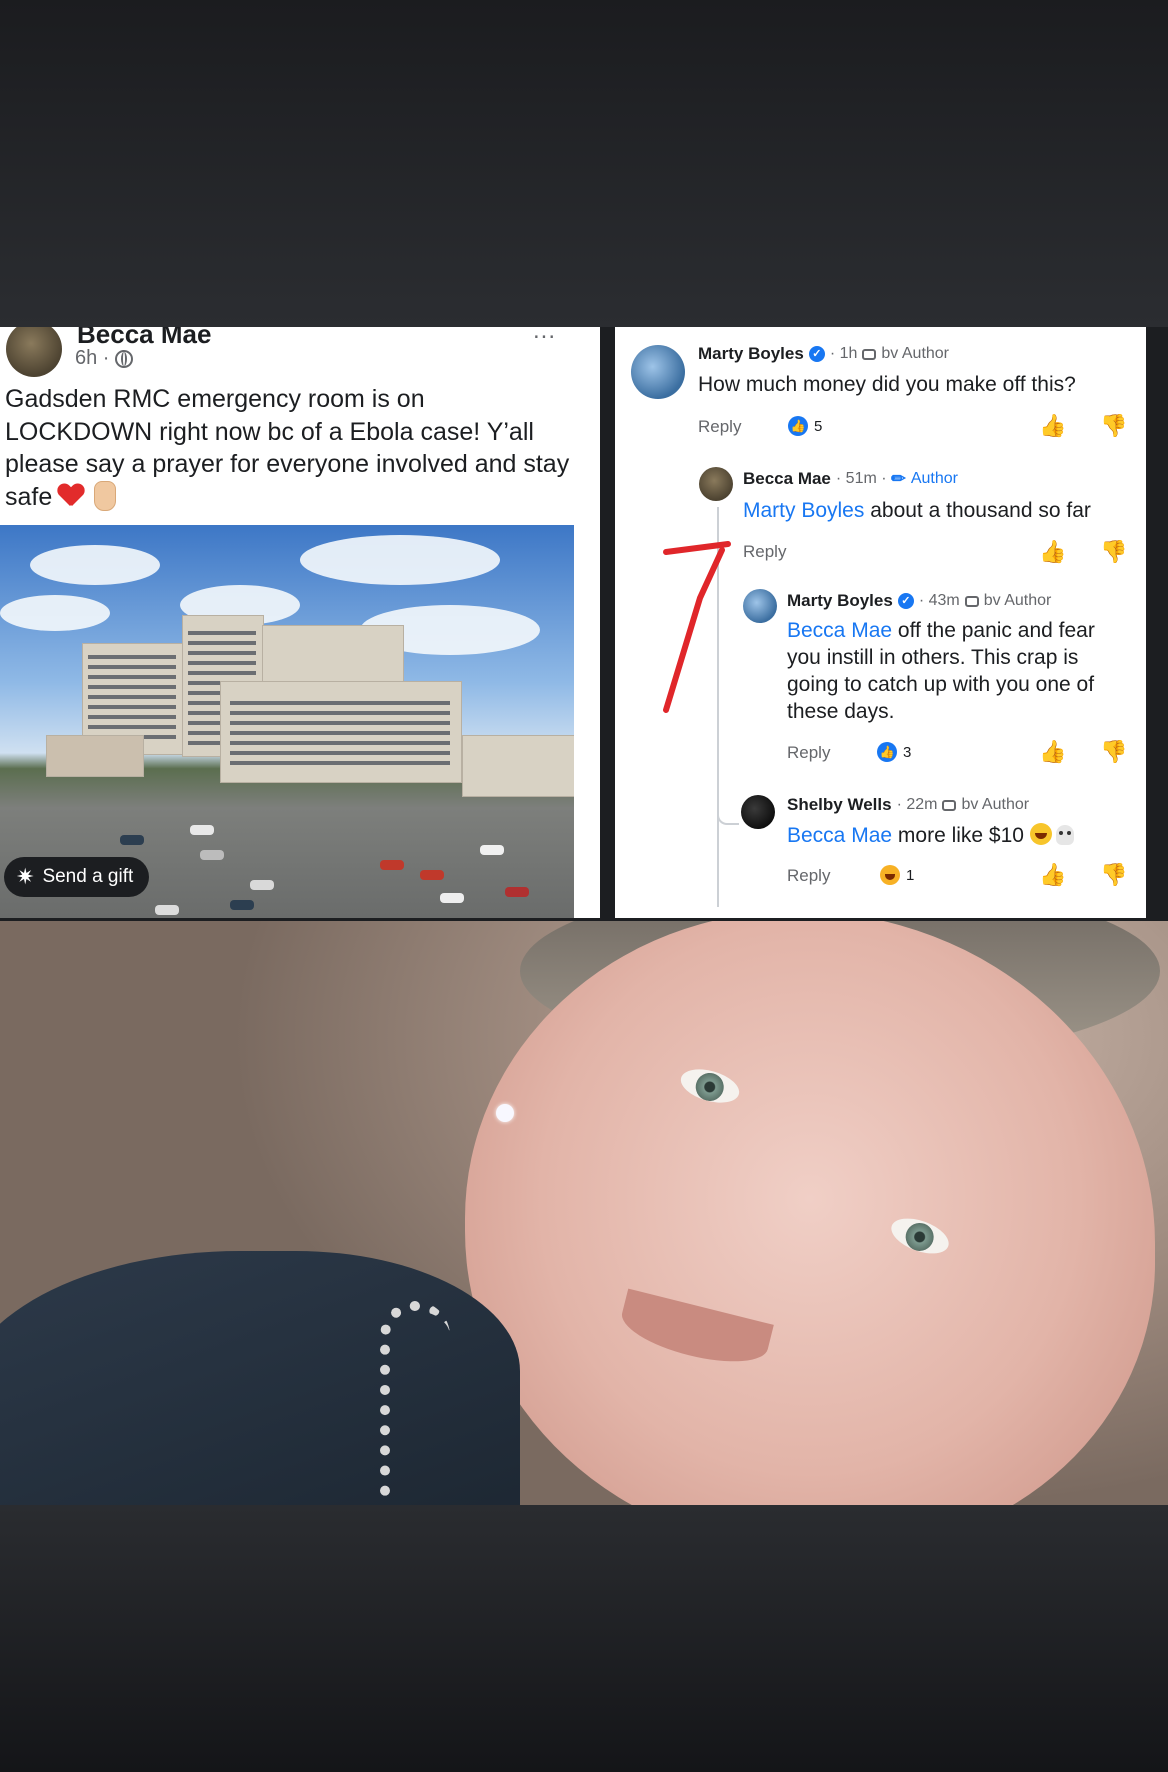 Image resolution: width=1168 pixels, height=1772 pixels. What do you see at coordinates (415, 1403) in the screenshot?
I see `selfie-chain` at bounding box center [415, 1403].